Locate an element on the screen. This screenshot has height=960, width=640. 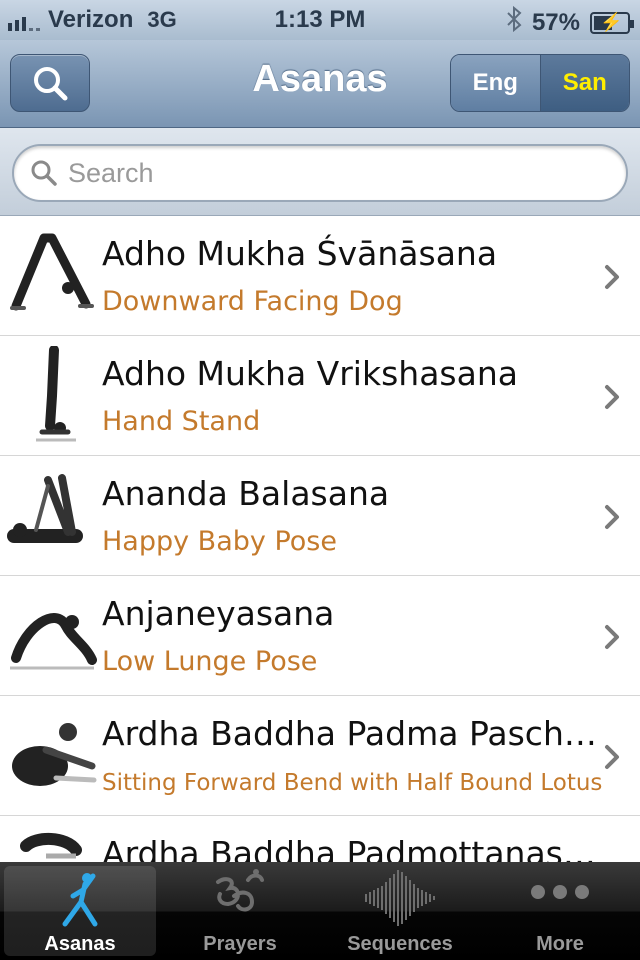
list-item: Adho Mukha Śvānāsana Downward Facing Dog is located at coordinates (320, 276).